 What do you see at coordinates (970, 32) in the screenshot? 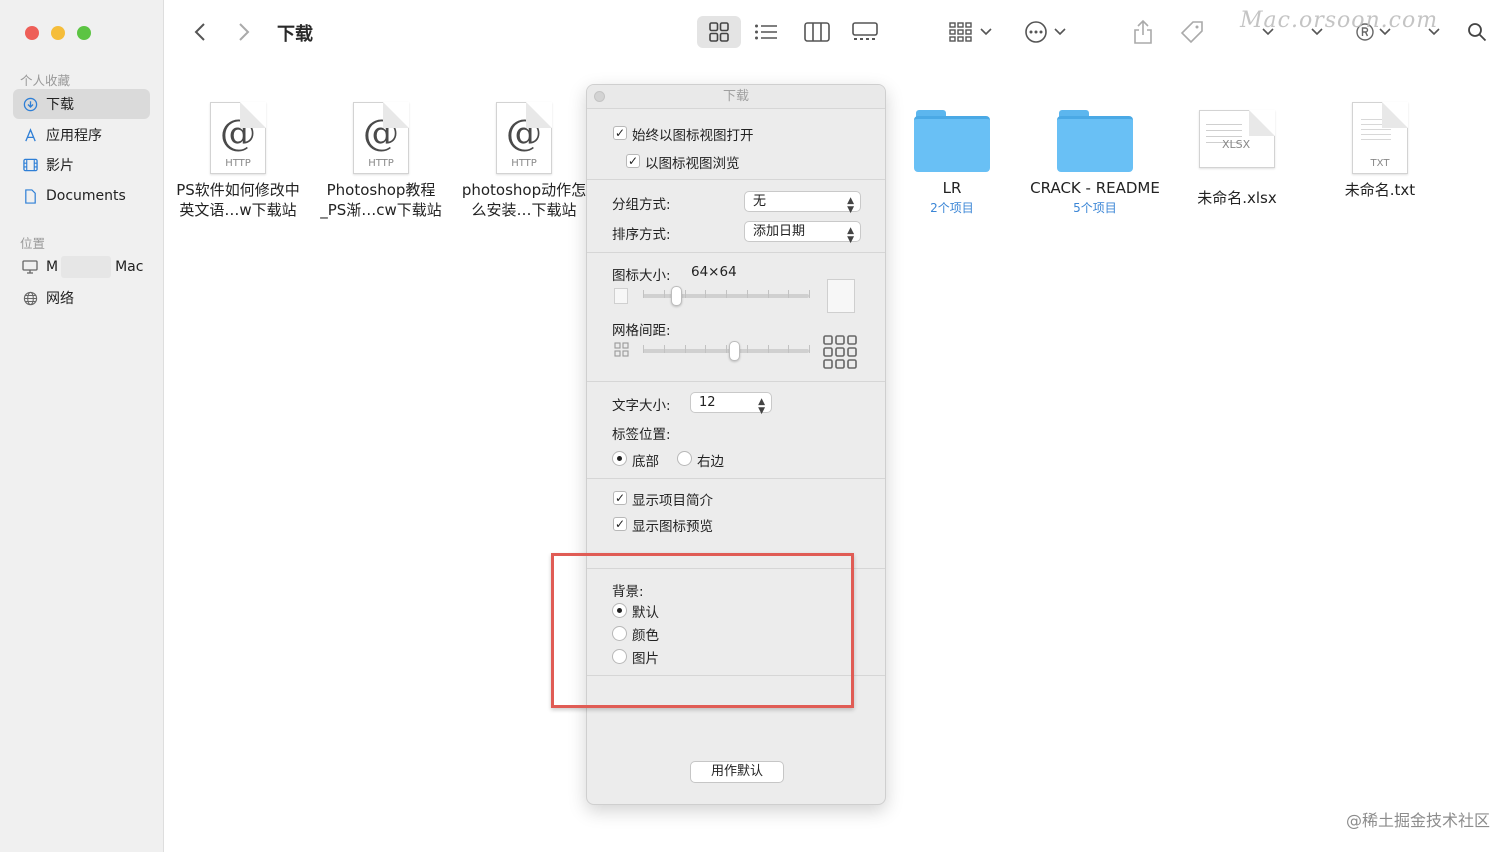
I see `group-button` at bounding box center [970, 32].